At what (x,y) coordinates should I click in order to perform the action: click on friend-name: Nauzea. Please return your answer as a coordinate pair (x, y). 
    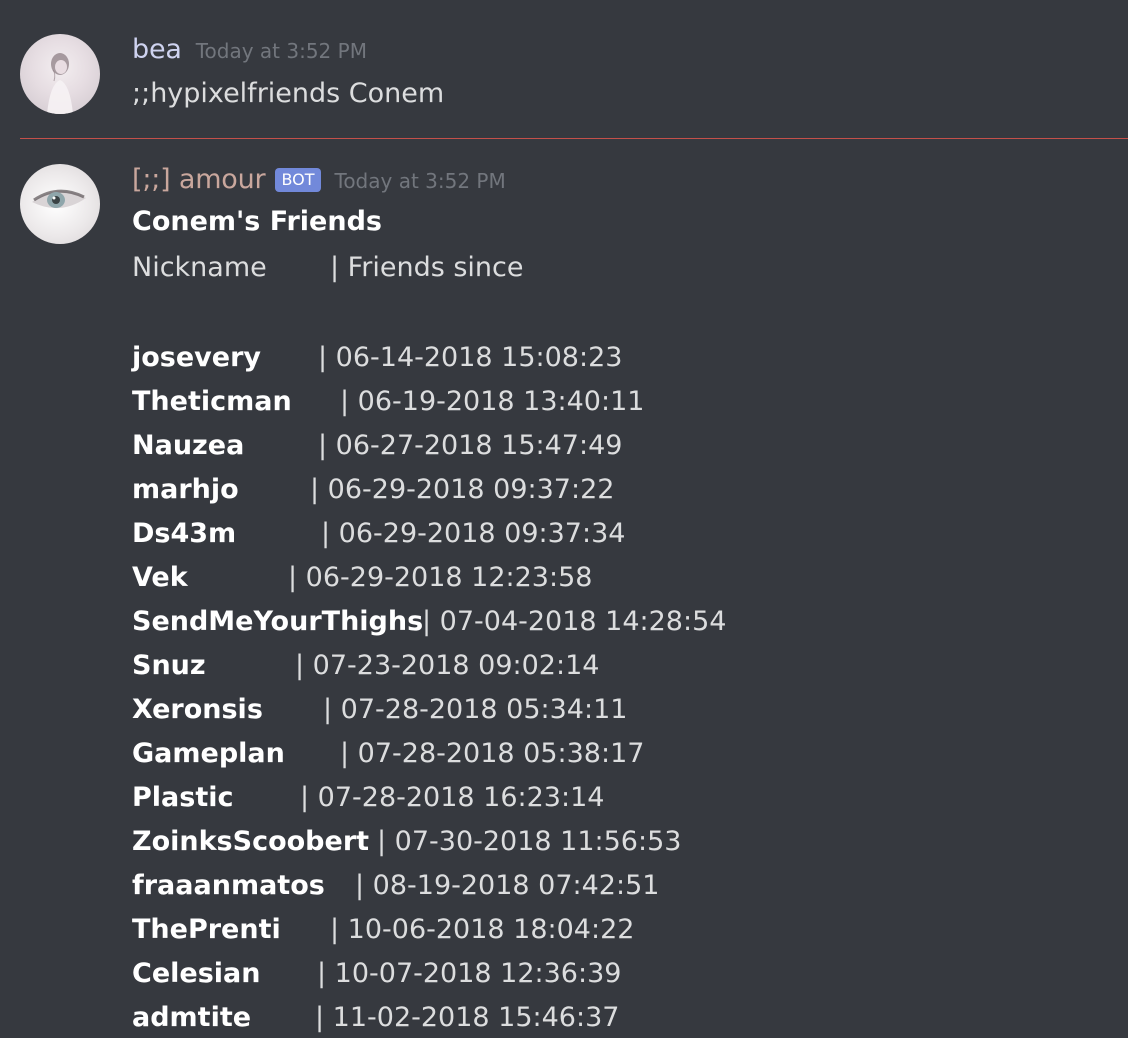
    Looking at the image, I should click on (188, 445).